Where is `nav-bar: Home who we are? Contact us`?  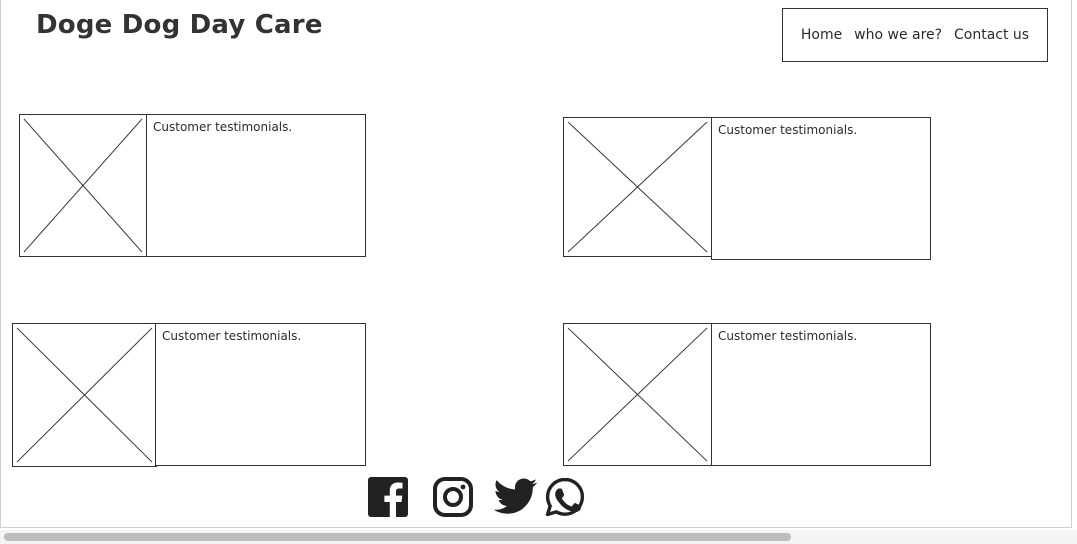 nav-bar: Home who we are? Contact us is located at coordinates (915, 35).